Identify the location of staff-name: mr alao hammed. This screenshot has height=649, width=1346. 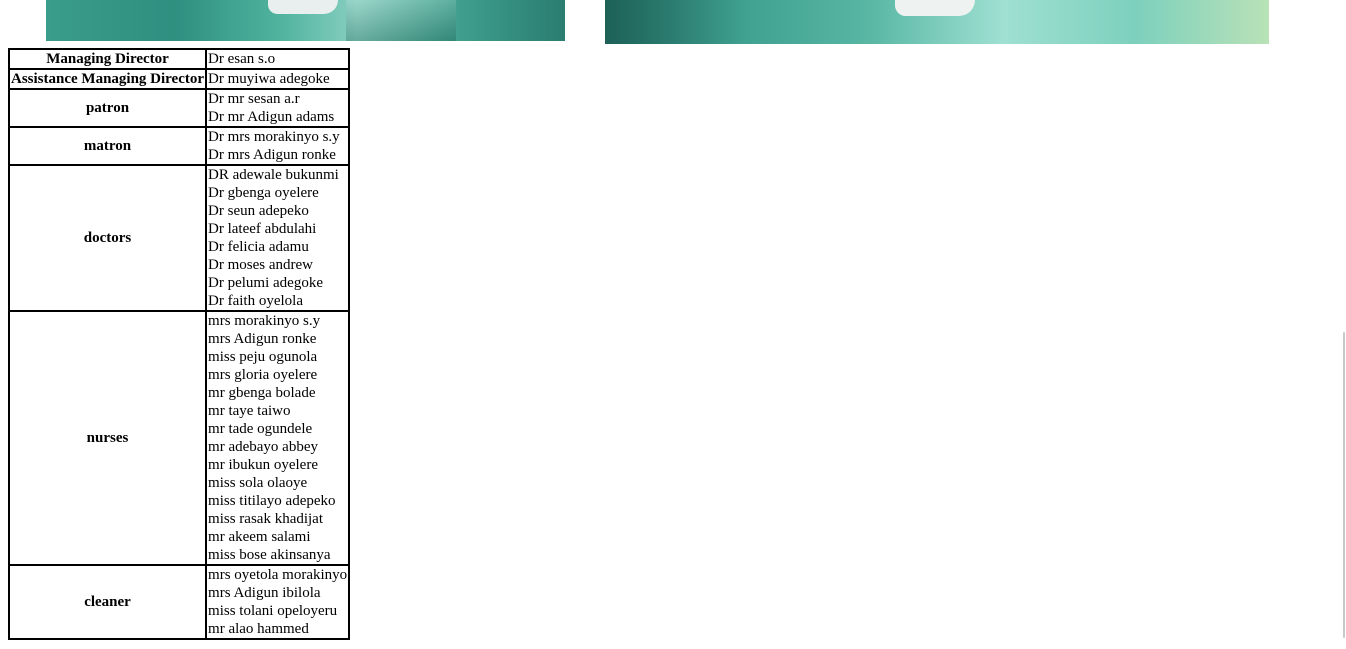
(258, 629).